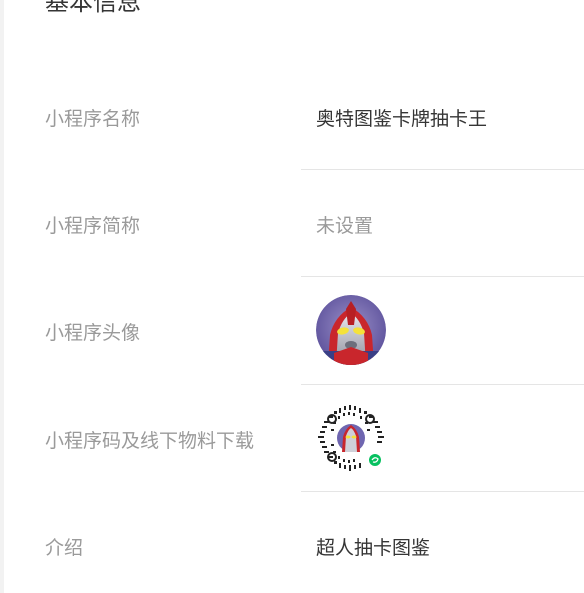  I want to click on mini-program-name-value: 奥特图鉴卡牌抽卡王, so click(402, 119).